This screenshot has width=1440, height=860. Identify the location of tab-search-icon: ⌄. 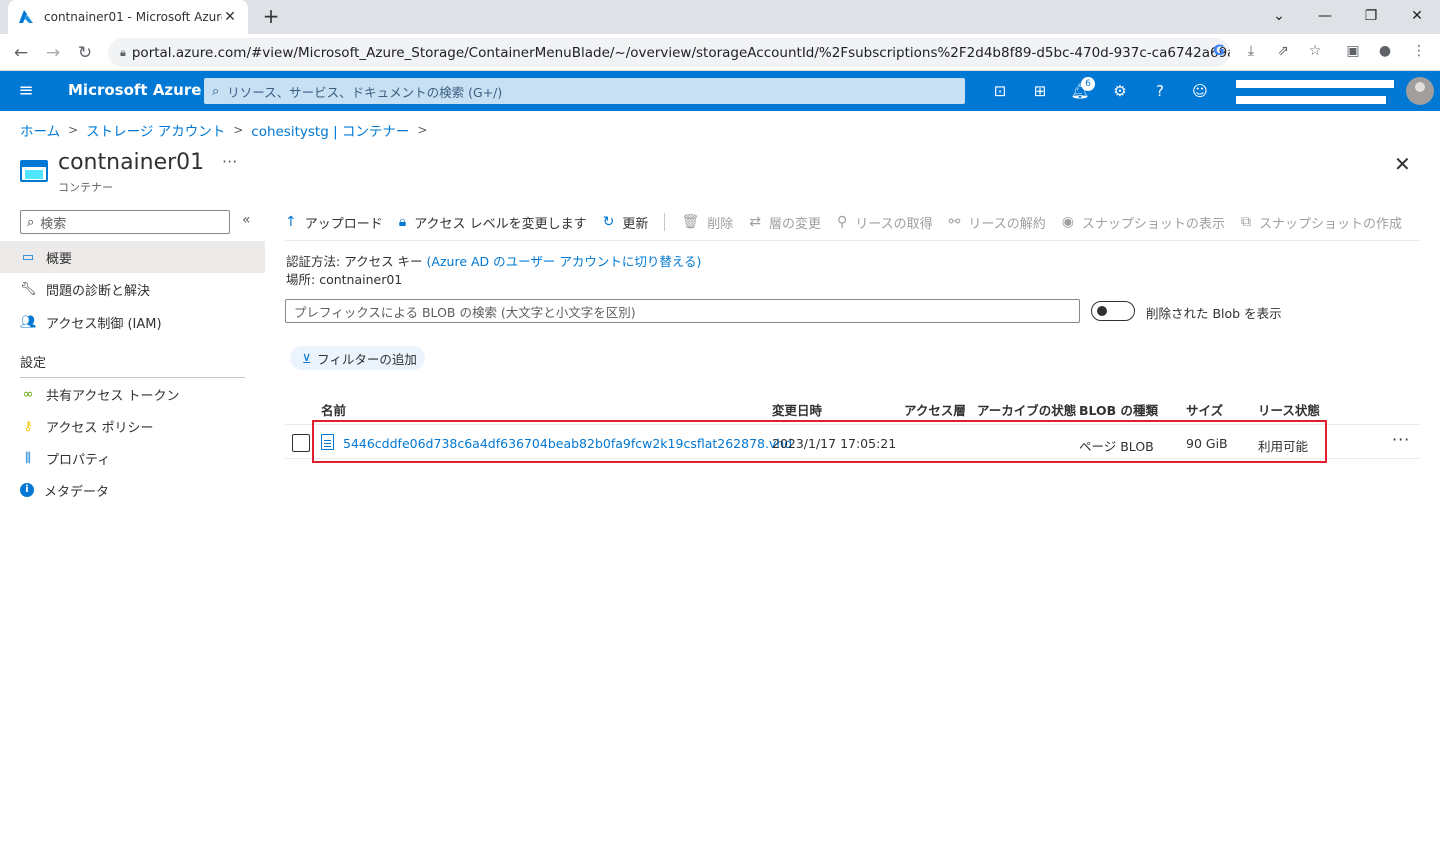
(1279, 16).